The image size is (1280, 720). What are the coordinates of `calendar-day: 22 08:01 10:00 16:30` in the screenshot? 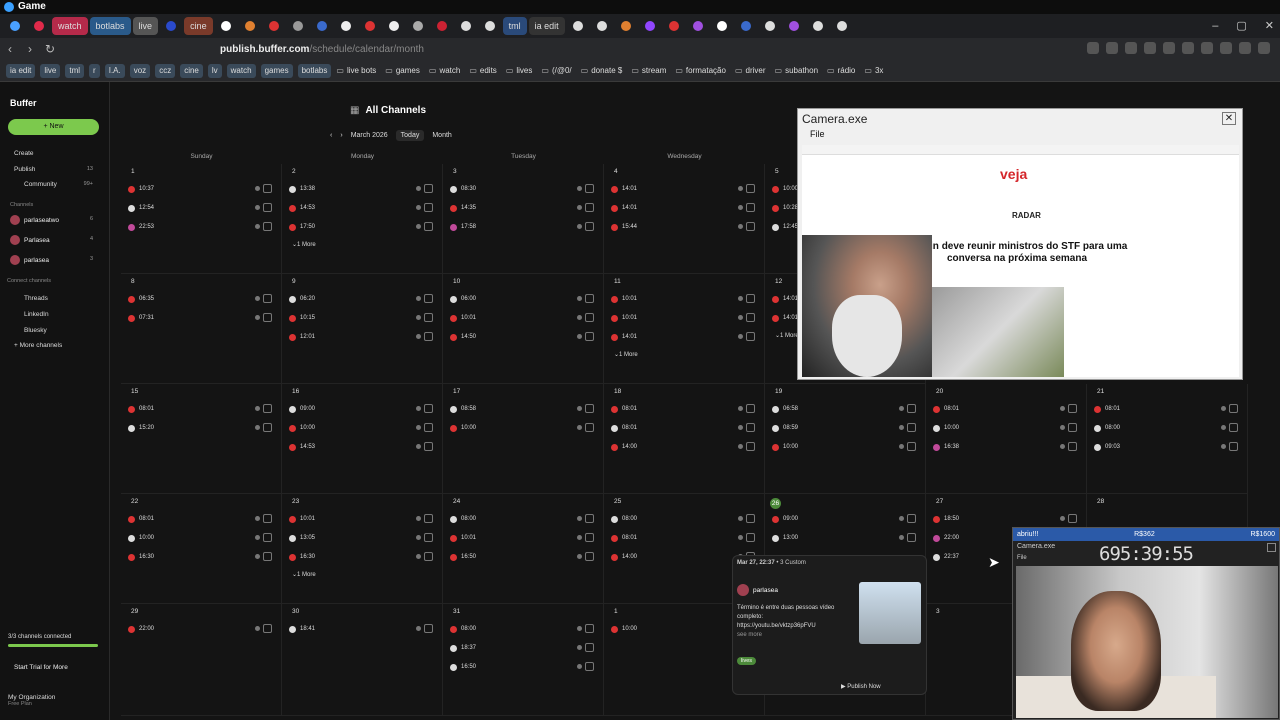 It's located at (201, 549).